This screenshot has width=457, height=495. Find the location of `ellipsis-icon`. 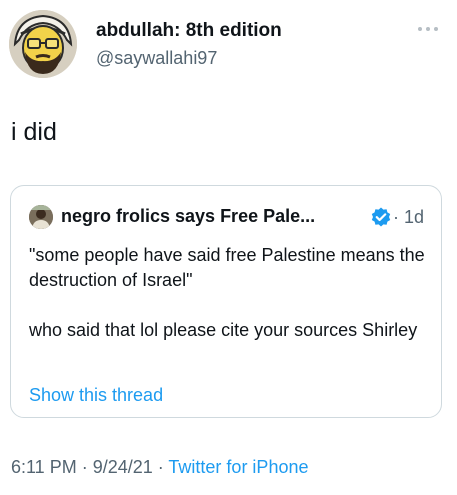

ellipsis-icon is located at coordinates (431, 29).